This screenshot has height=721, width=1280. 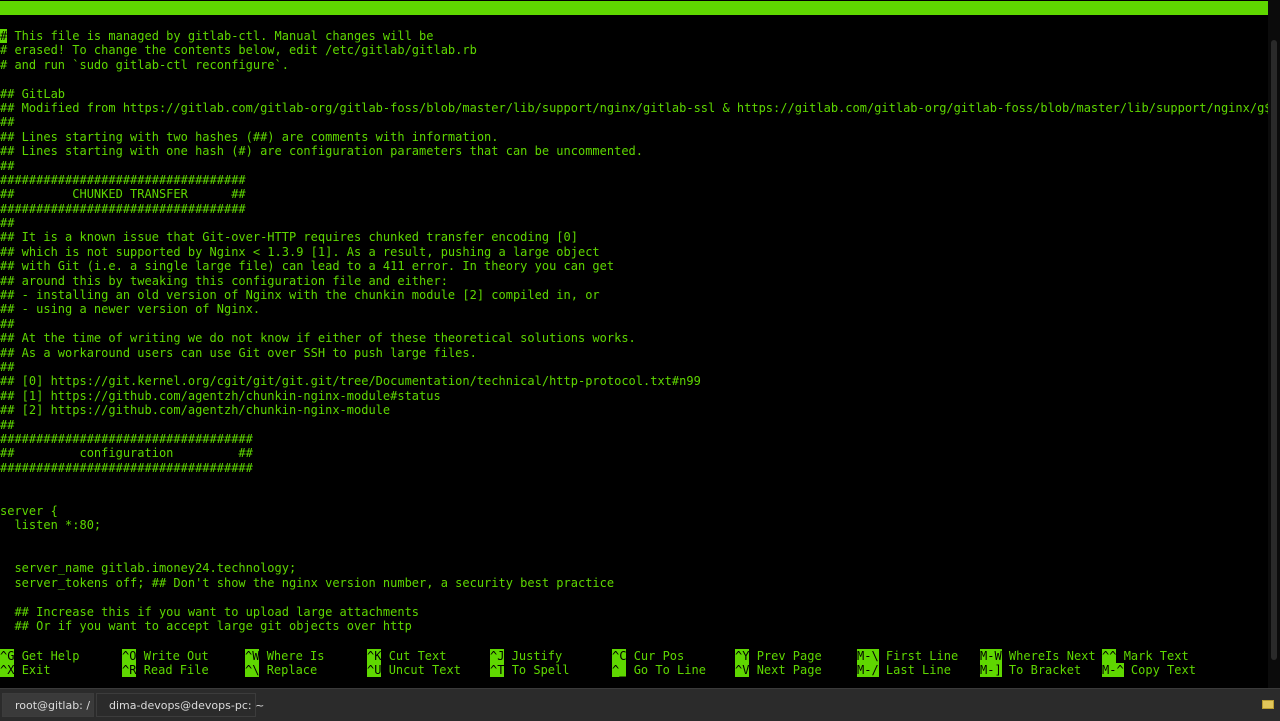 What do you see at coordinates (424, 670) in the screenshot?
I see `shortcut-label: Uncut Text` at bounding box center [424, 670].